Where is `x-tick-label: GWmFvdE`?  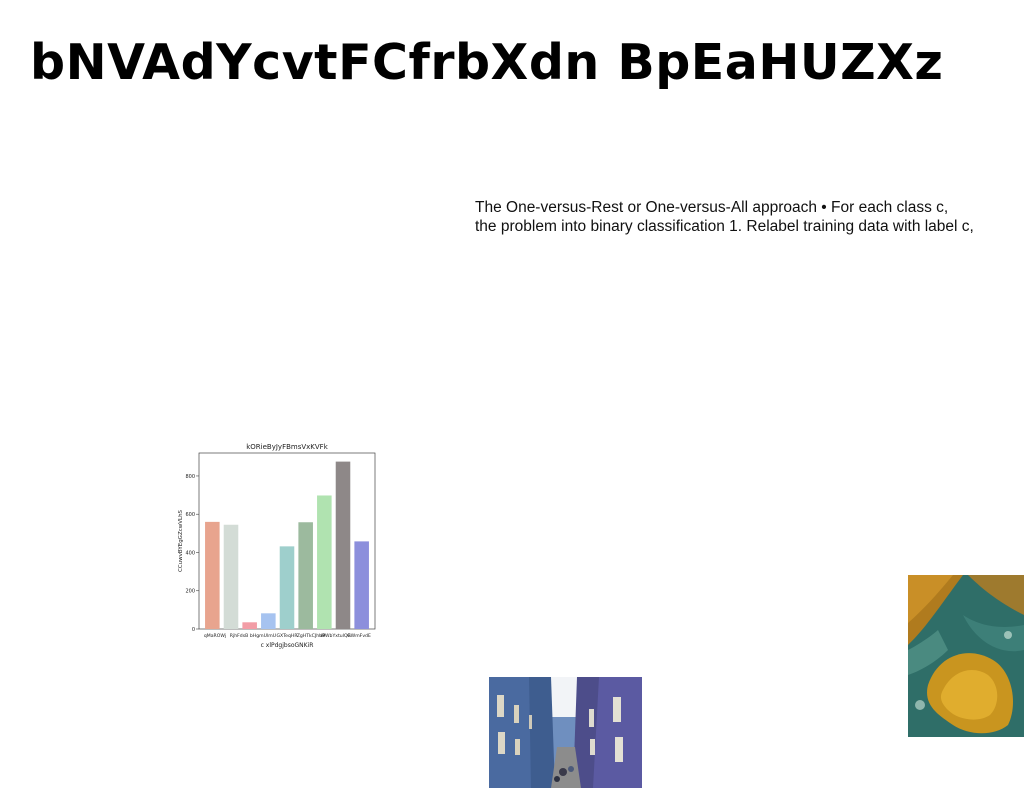 x-tick-label: GWmFvdE is located at coordinates (359, 636).